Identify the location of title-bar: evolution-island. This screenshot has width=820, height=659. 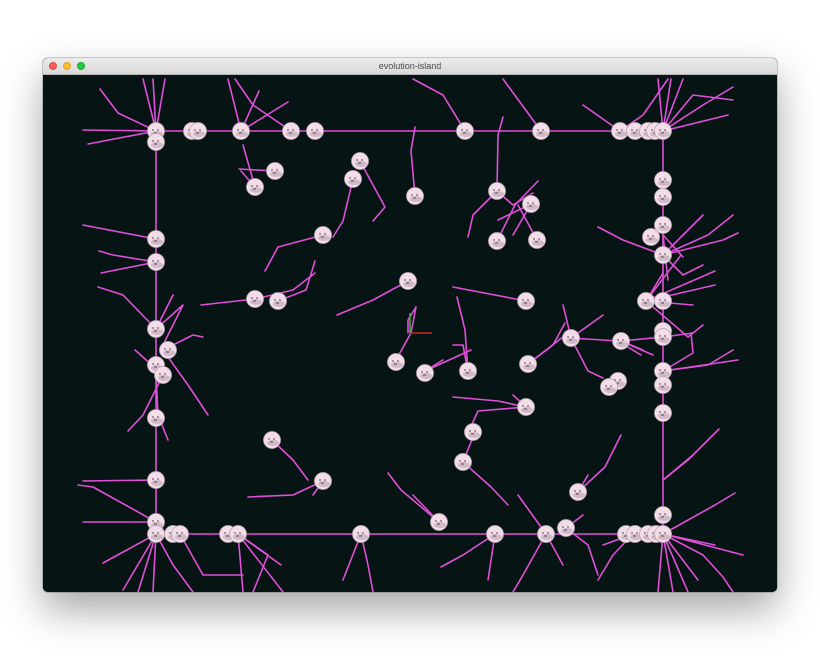
(410, 66).